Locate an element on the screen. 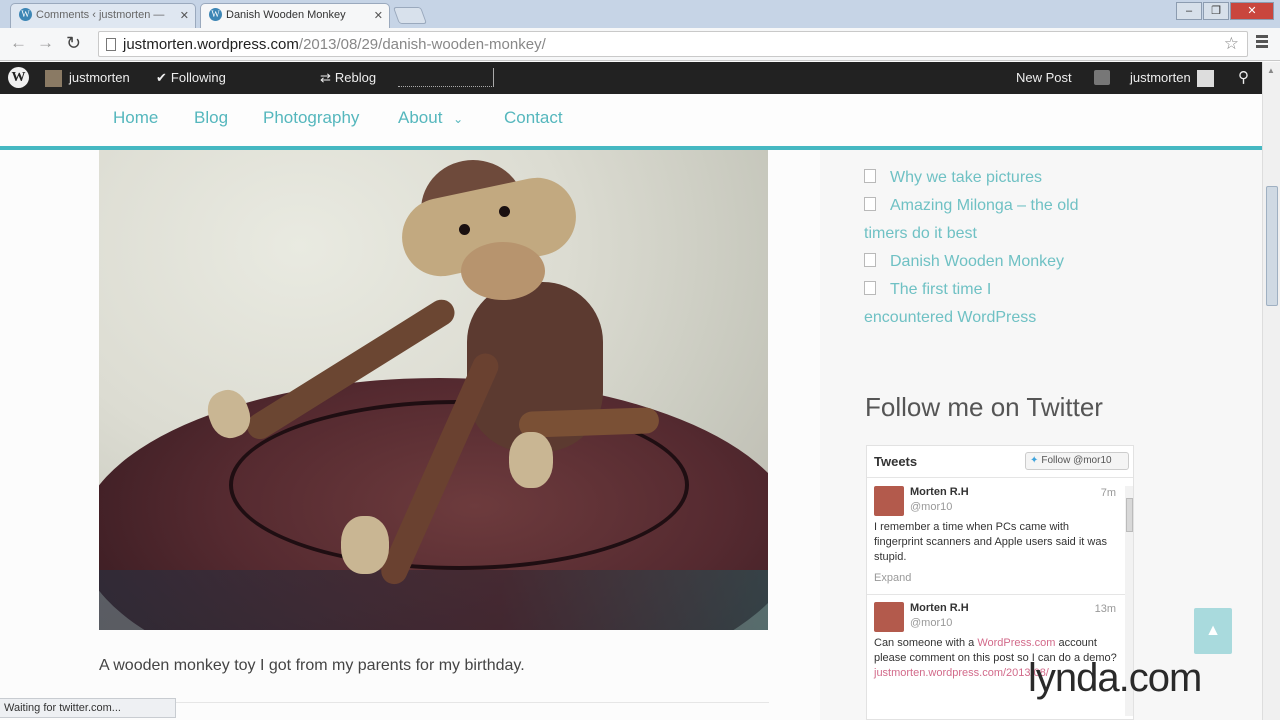  image-table-base is located at coordinates (433, 600).